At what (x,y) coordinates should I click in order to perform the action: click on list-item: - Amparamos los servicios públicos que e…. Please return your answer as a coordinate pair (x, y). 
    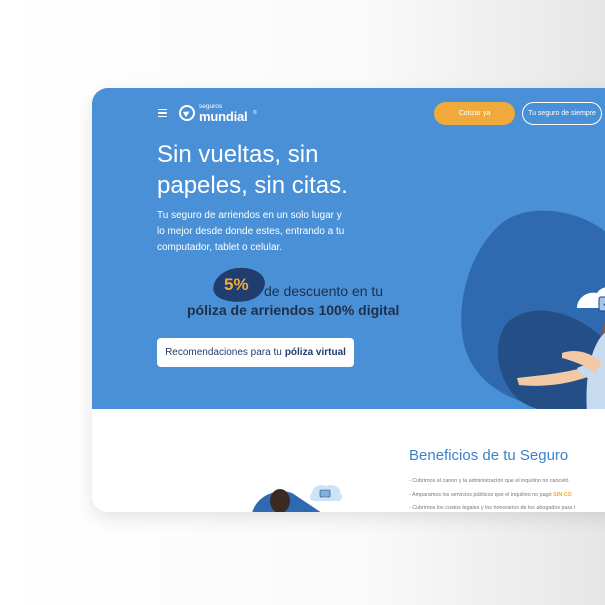
    Looking at the image, I should click on (507, 496).